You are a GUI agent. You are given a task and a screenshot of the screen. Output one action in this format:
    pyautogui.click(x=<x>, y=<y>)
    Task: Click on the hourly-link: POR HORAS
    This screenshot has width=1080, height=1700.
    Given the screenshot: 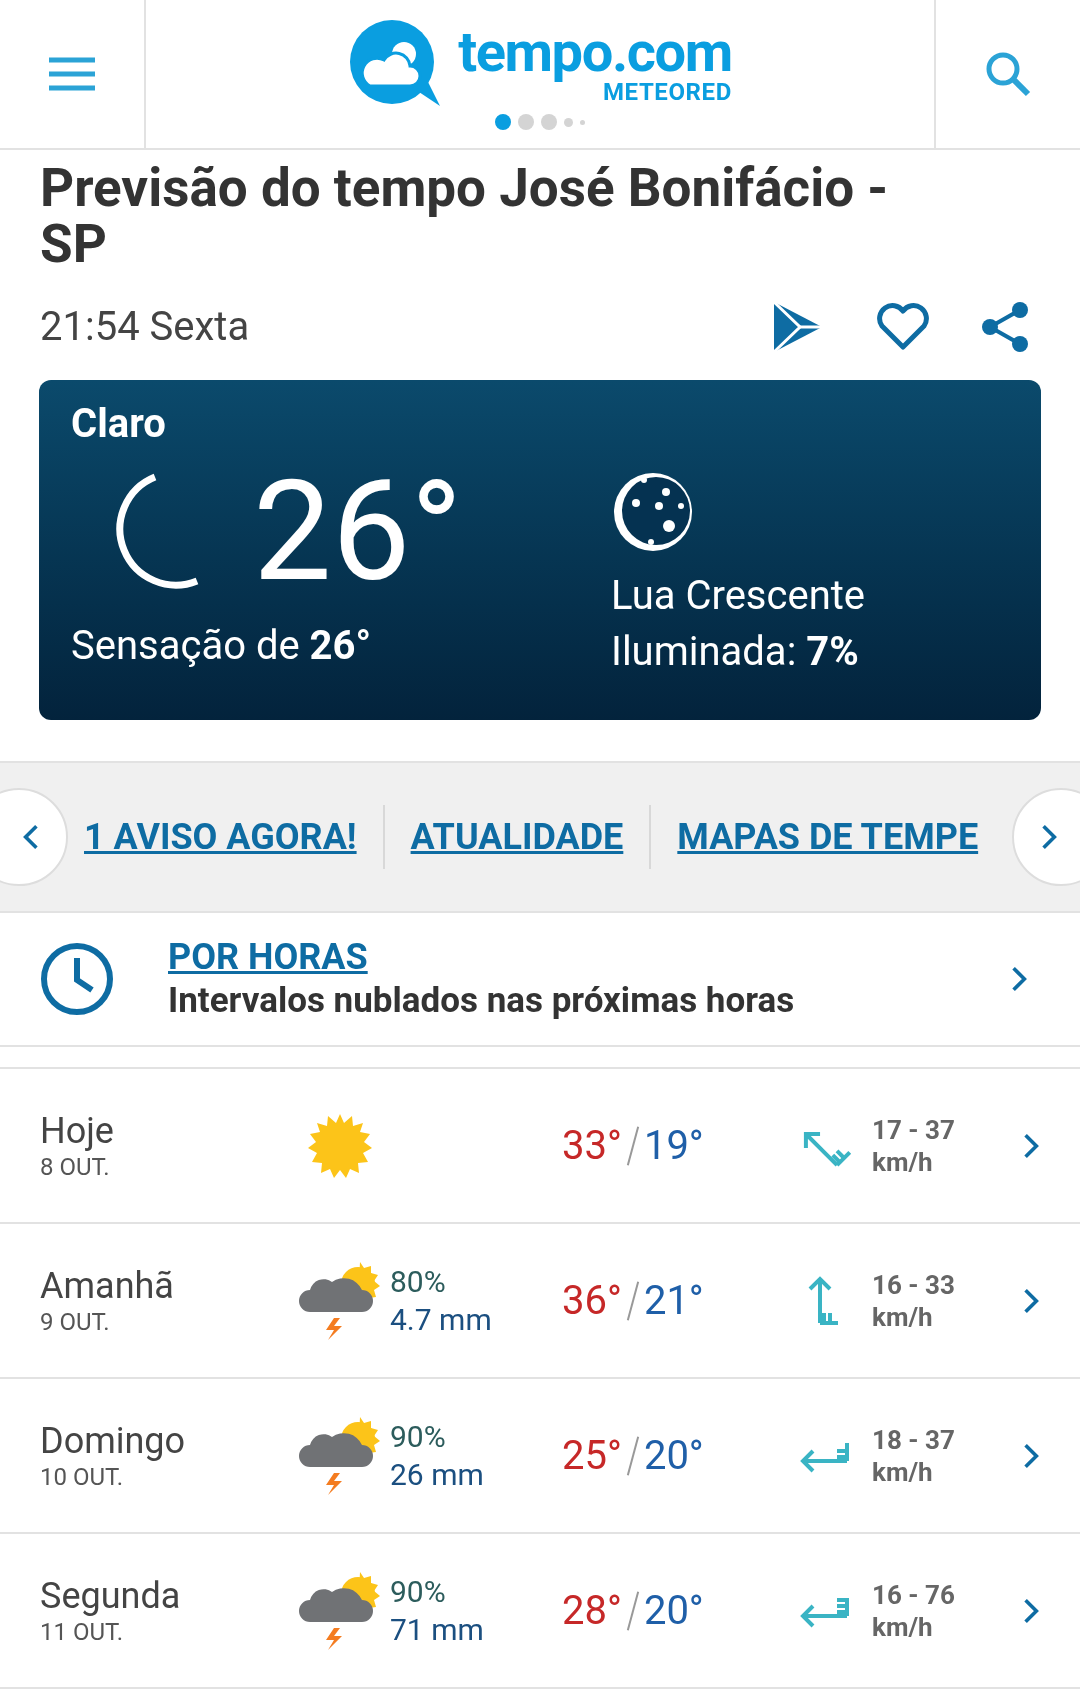 What is the action you would take?
    pyautogui.click(x=268, y=957)
    